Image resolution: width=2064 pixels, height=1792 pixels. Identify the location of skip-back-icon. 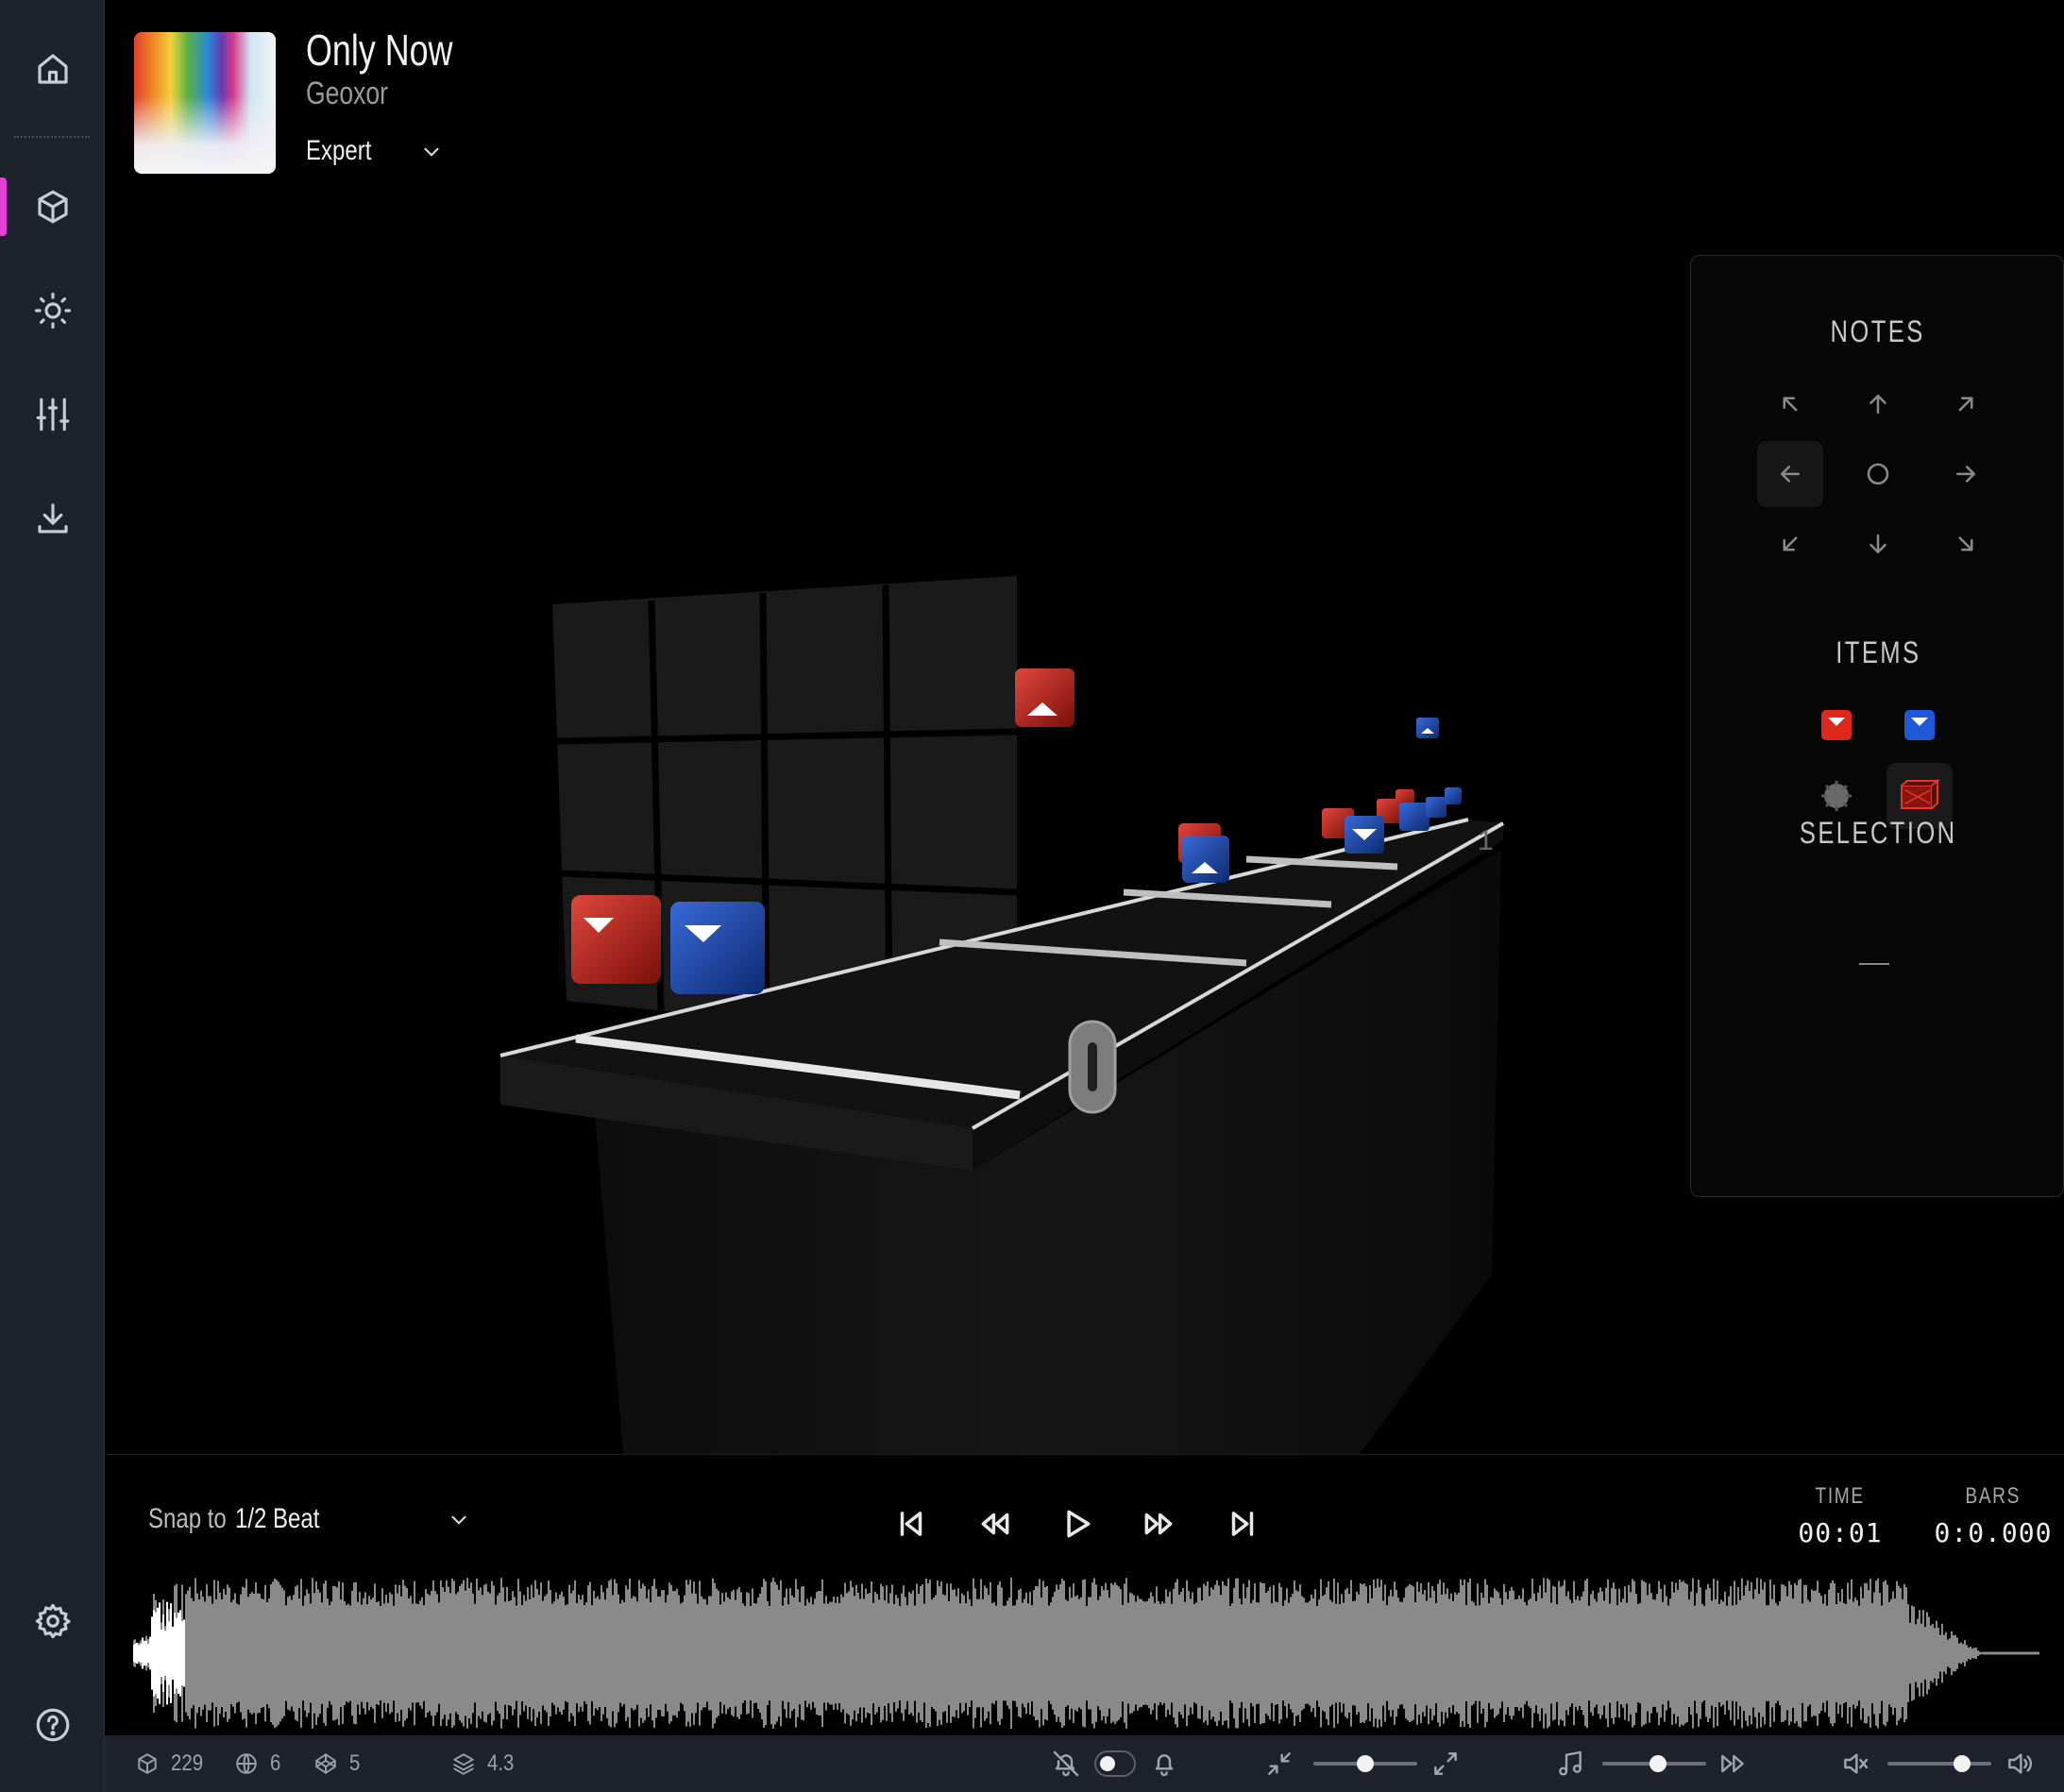
(911, 1524).